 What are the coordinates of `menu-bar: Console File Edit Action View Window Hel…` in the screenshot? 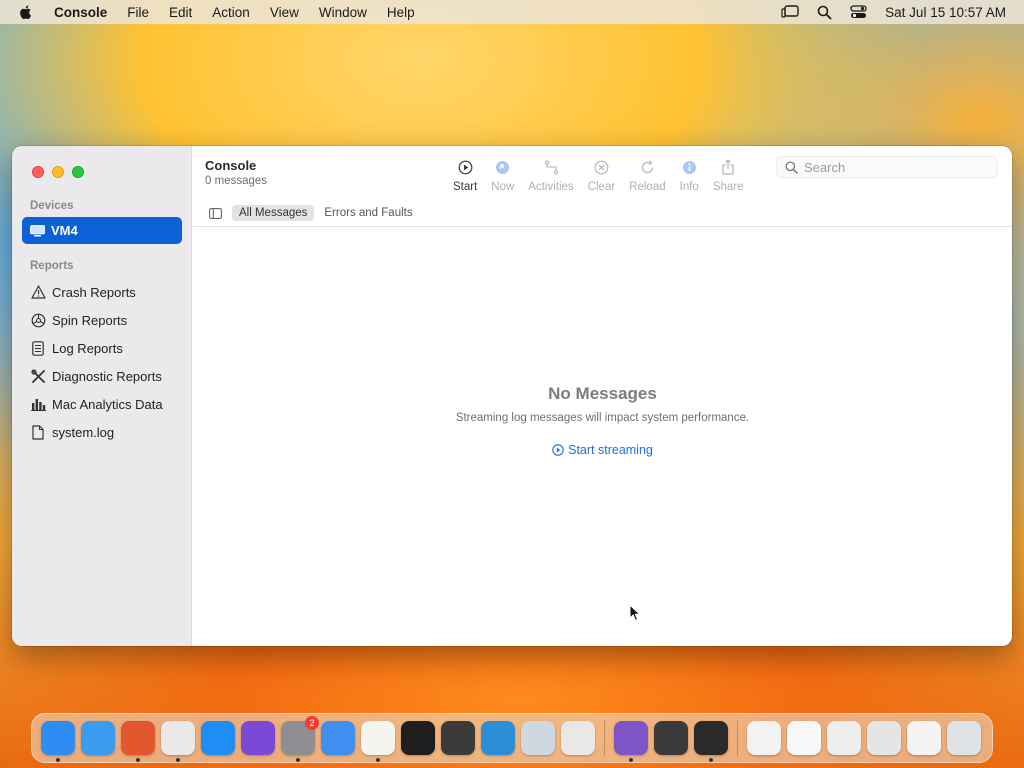 It's located at (512, 12).